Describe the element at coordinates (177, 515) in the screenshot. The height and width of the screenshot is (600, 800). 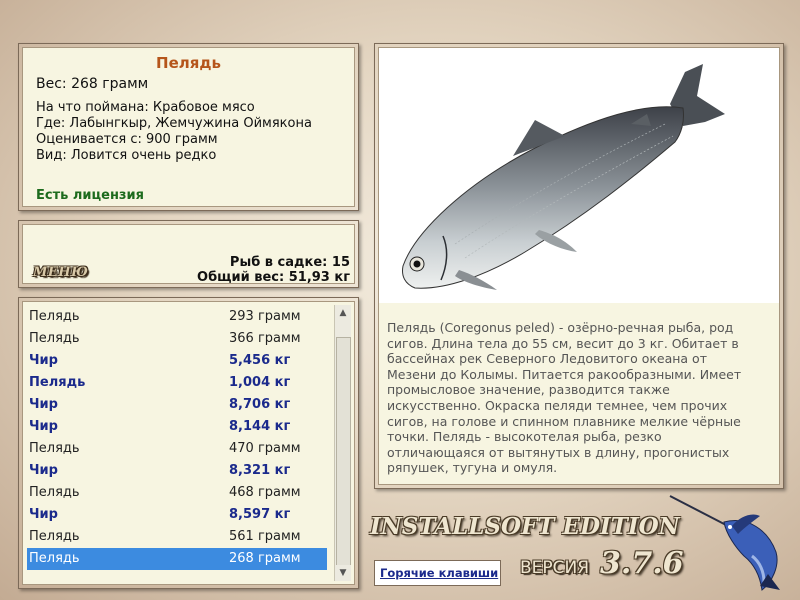
I see `catch-list-row: Чир 8,597 кг` at that location.